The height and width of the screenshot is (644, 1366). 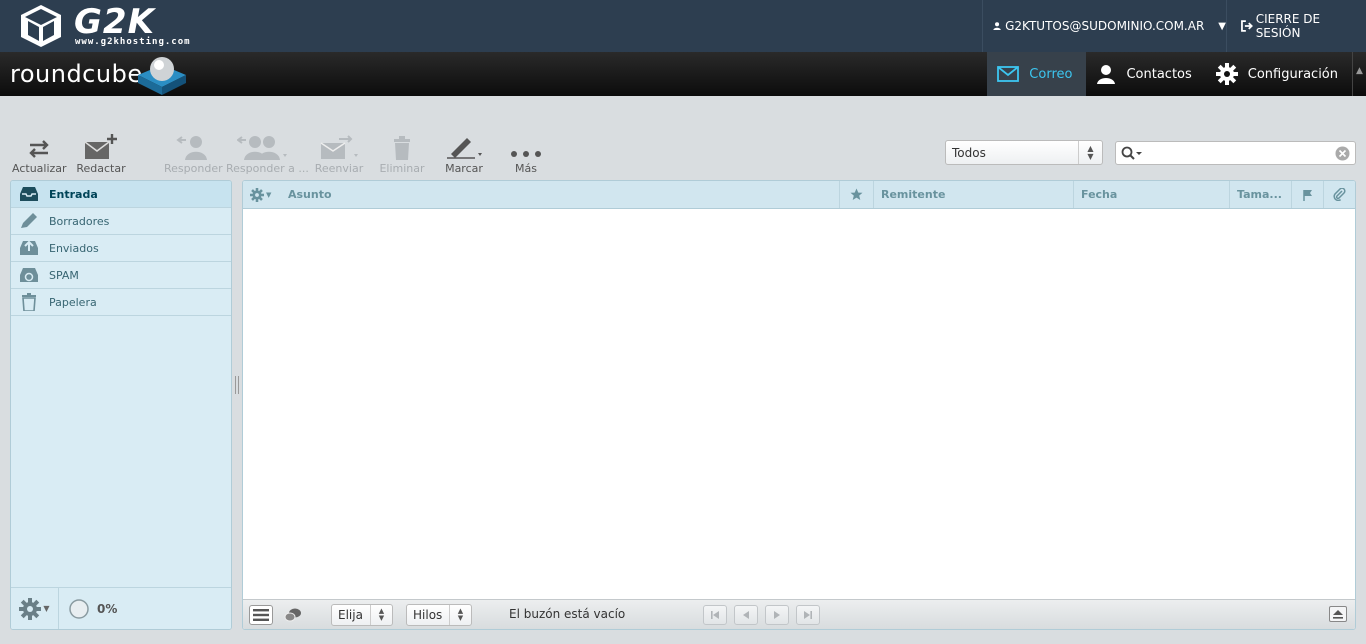 I want to click on folder-inbox: Entrada, so click(x=121, y=194).